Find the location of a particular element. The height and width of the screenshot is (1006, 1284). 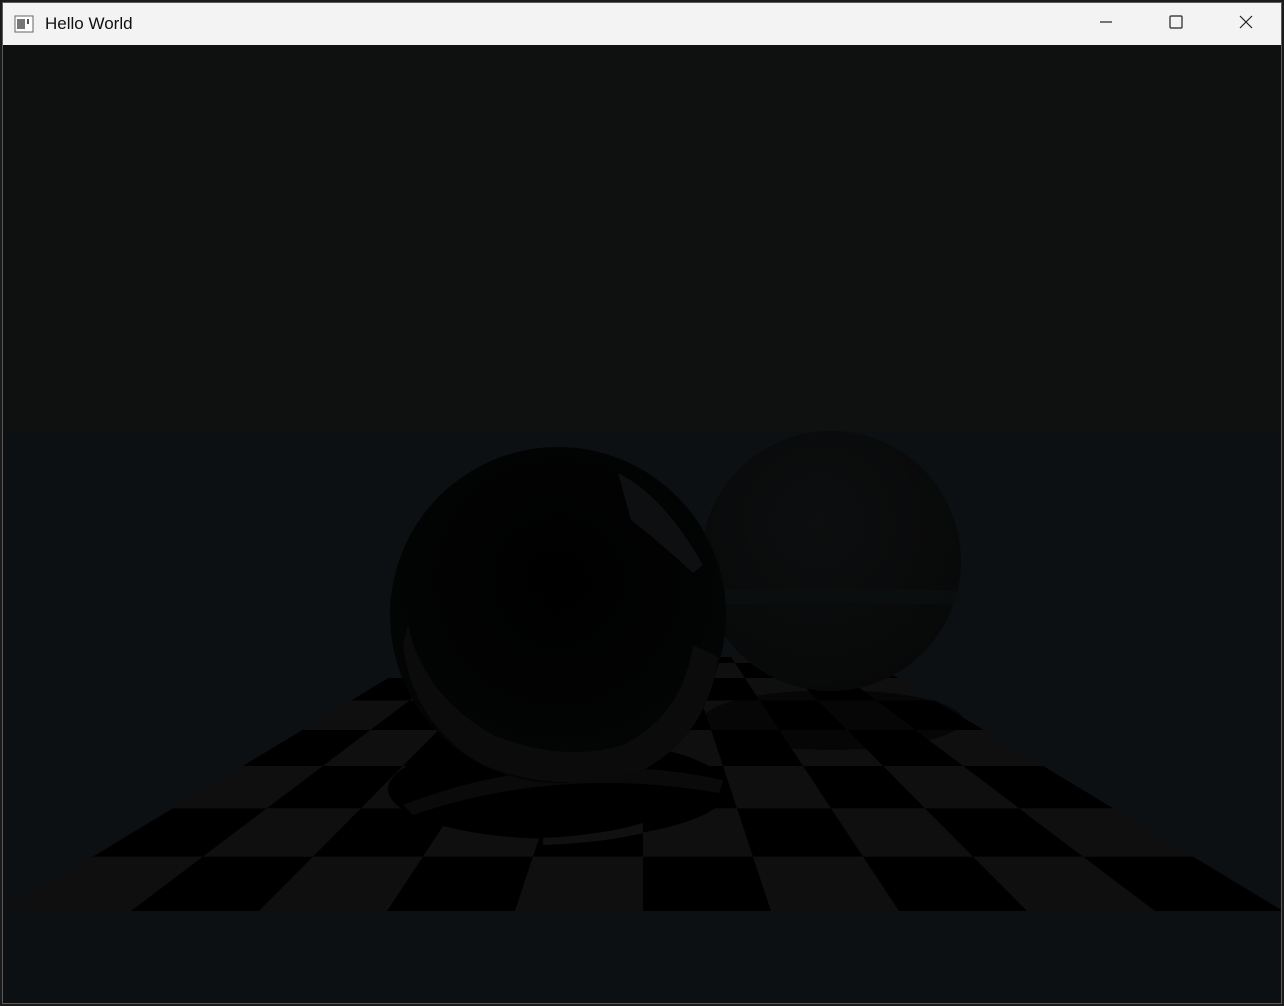

window-controls is located at coordinates (1176, 24).